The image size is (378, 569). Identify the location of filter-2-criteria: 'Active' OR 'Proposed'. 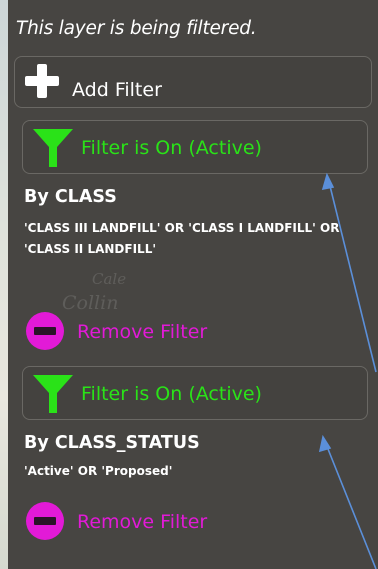
(98, 471).